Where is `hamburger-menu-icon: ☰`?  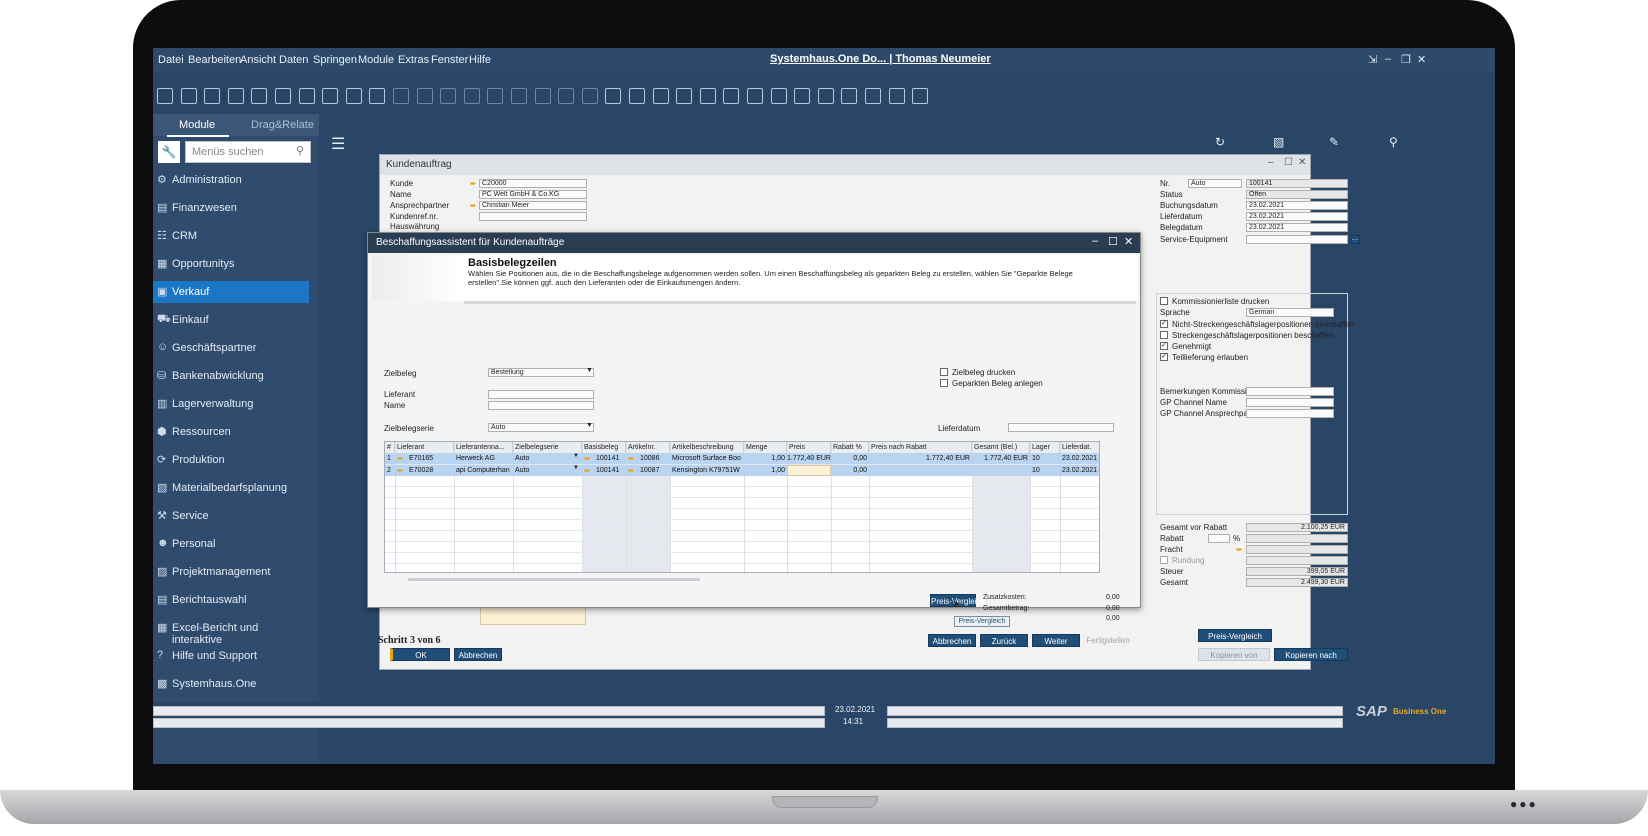 hamburger-menu-icon: ☰ is located at coordinates (338, 144).